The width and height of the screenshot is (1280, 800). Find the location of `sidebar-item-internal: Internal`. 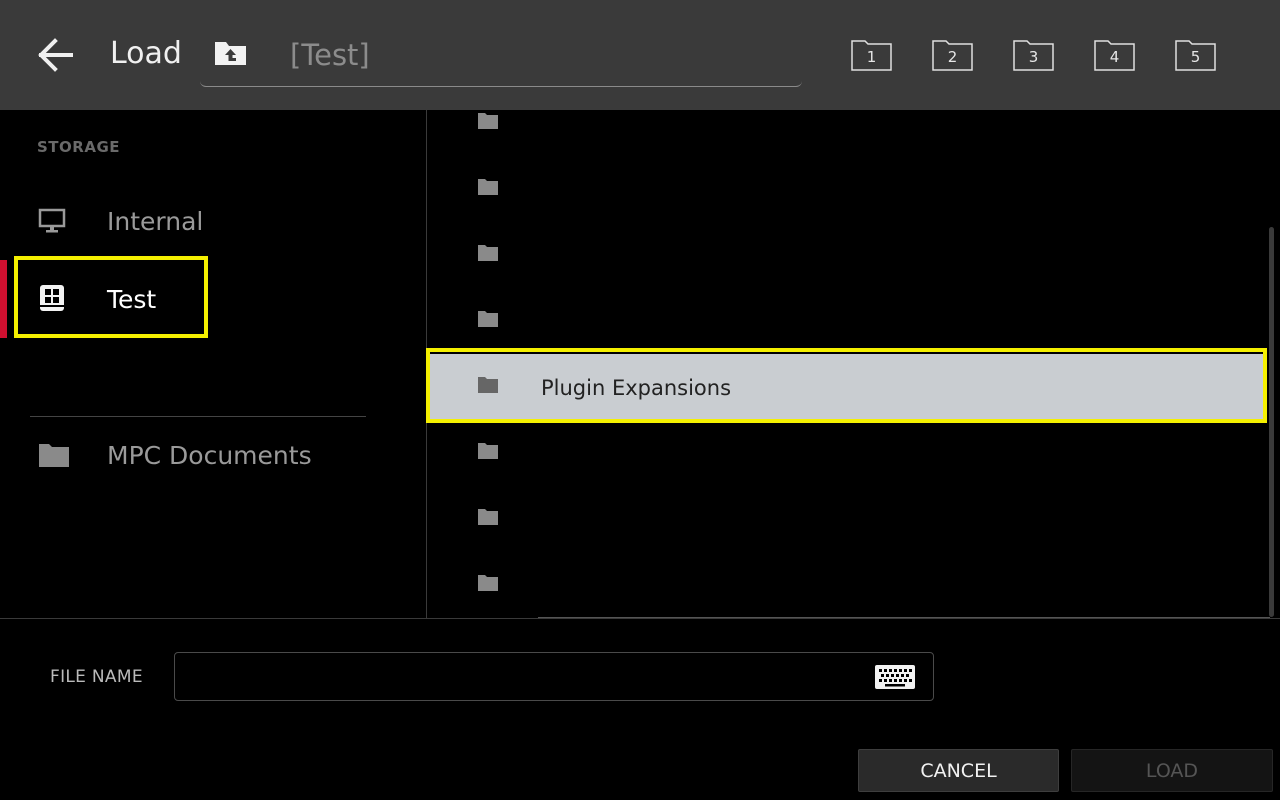

sidebar-item-internal: Internal is located at coordinates (200, 222).